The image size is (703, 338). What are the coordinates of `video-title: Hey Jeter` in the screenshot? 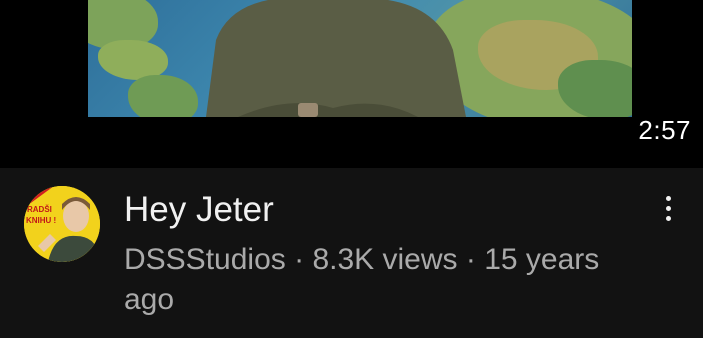 It's located at (199, 210).